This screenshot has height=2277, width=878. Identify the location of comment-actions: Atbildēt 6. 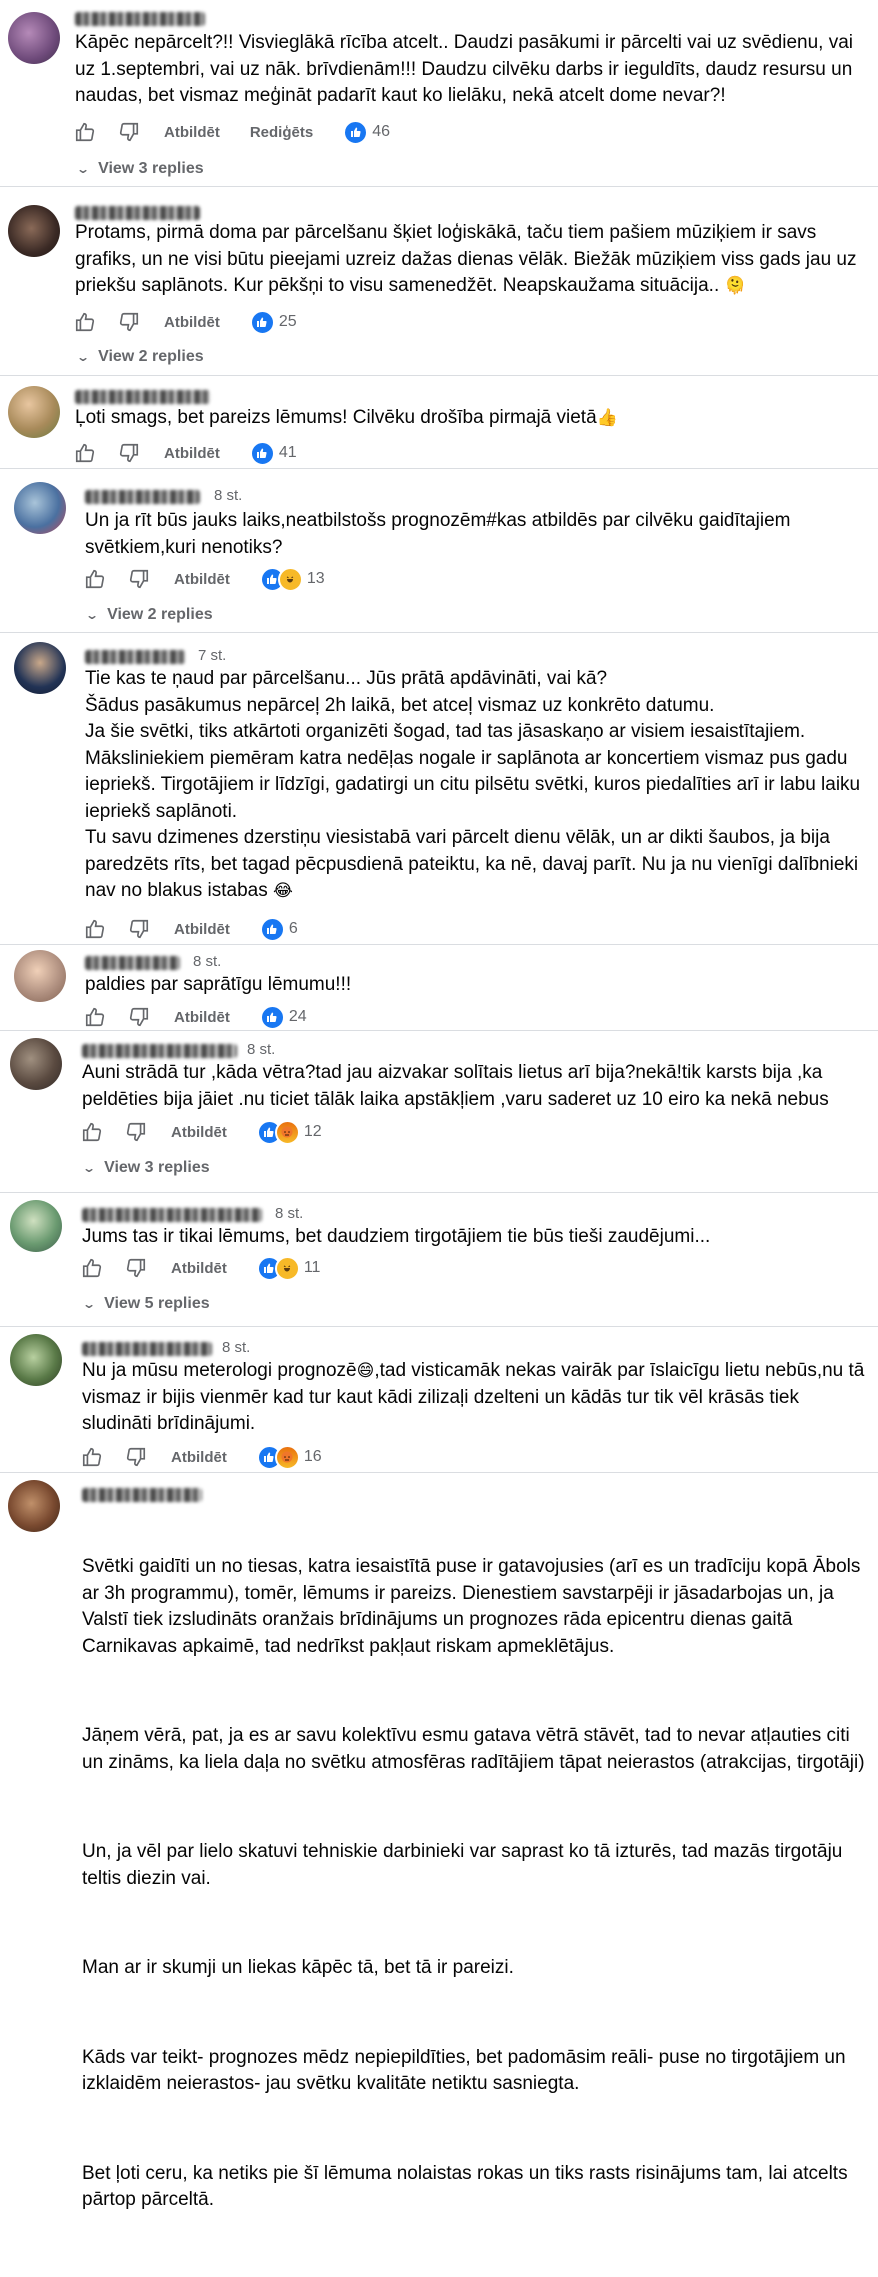
(191, 929).